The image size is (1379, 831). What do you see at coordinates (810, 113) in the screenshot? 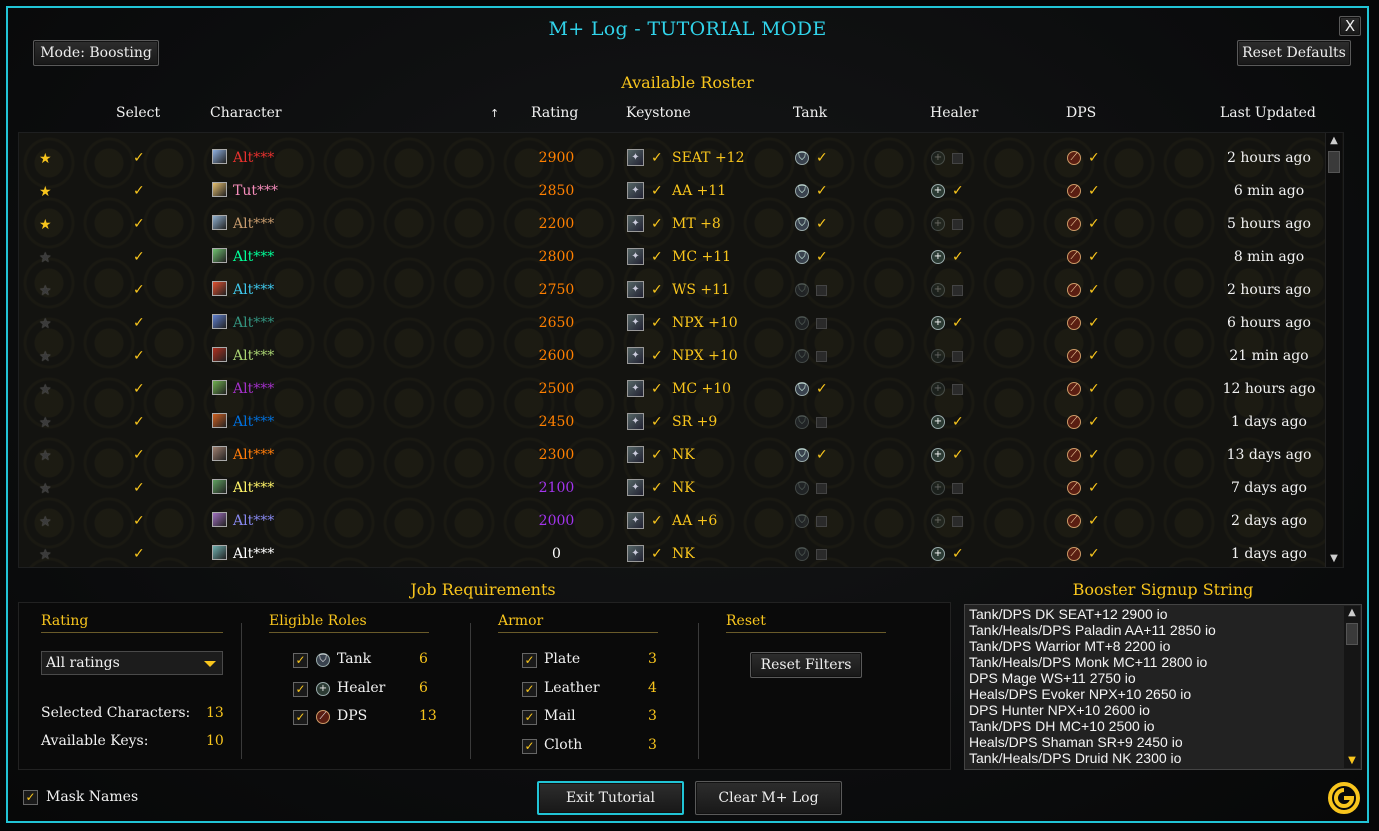
I see `column-header-tank: Tank` at bounding box center [810, 113].